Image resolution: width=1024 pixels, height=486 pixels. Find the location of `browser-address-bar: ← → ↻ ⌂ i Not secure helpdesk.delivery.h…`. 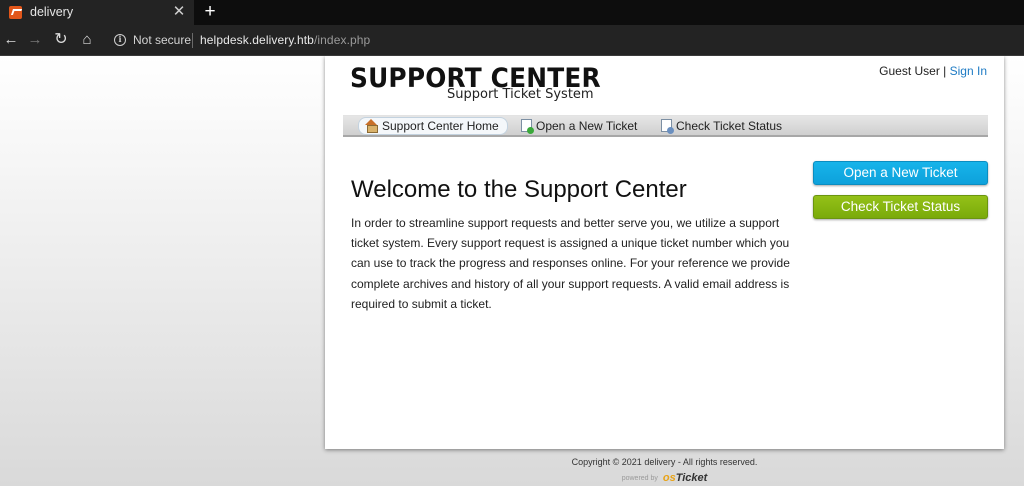

browser-address-bar: ← → ↻ ⌂ i Not secure helpdesk.delivery.h… is located at coordinates (512, 40).